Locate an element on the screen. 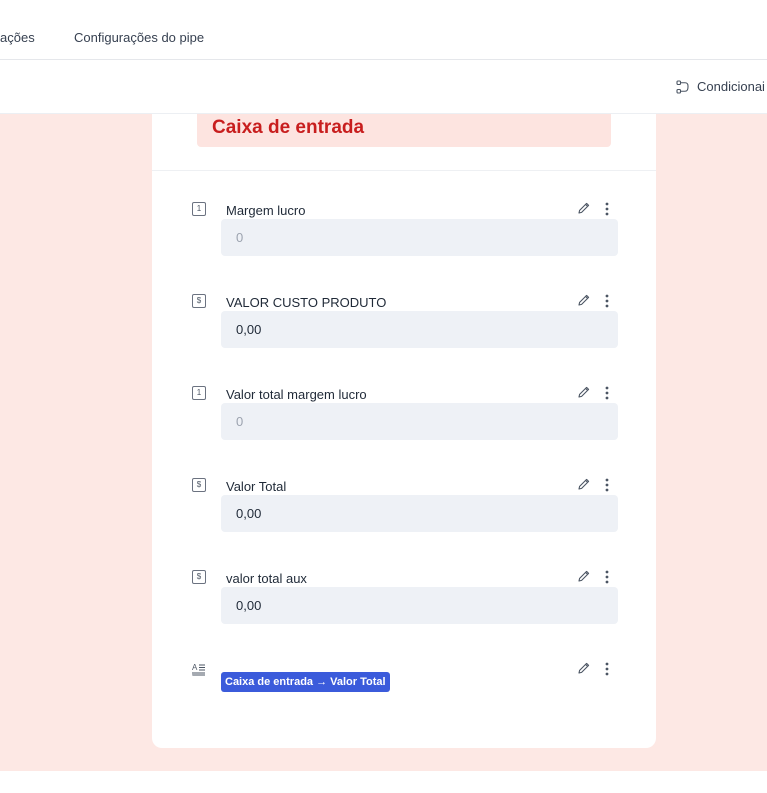  phase-title: Caixa de entrada is located at coordinates (288, 127).